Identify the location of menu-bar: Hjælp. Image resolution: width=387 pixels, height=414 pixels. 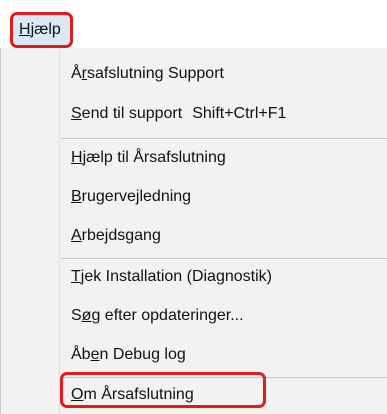
(193, 24).